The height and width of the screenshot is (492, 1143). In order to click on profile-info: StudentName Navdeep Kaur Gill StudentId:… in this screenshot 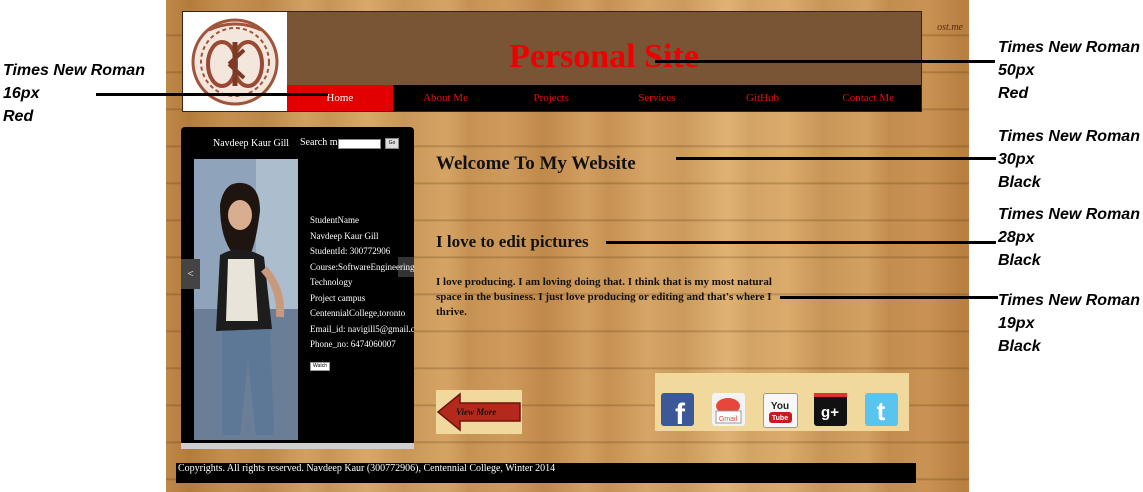, I will do `click(362, 283)`.